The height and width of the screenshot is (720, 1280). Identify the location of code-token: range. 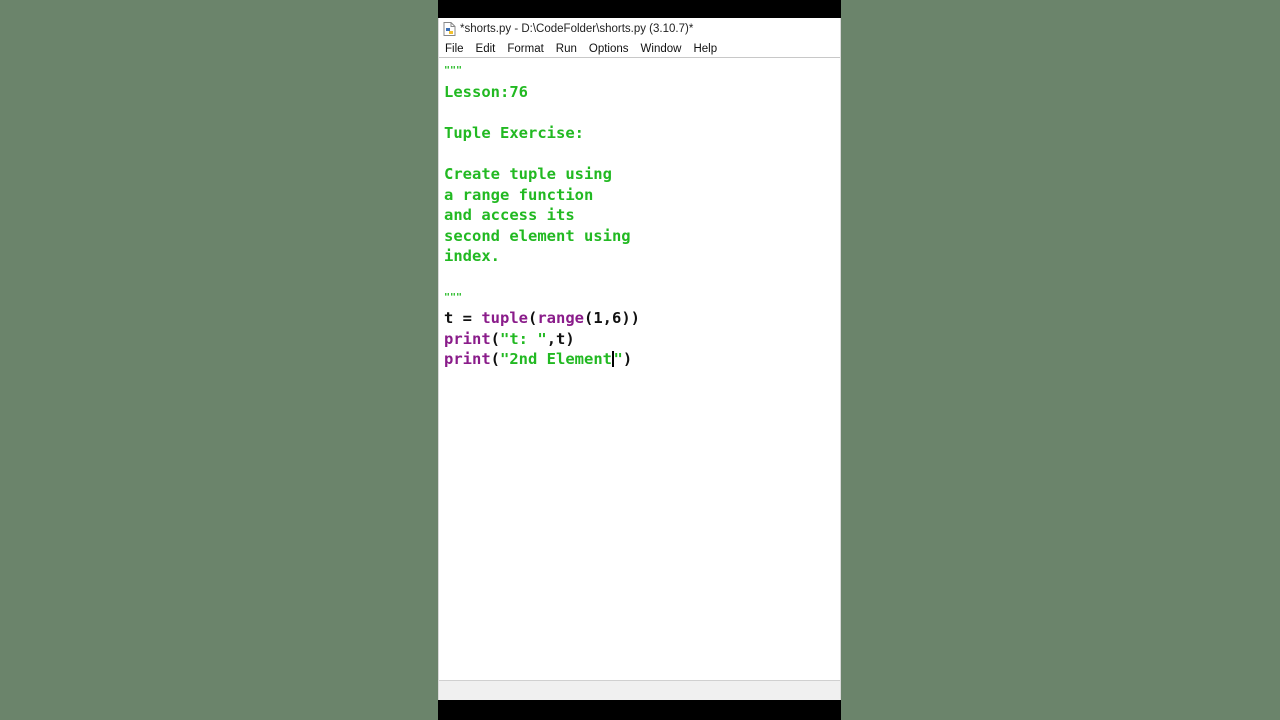
(561, 318).